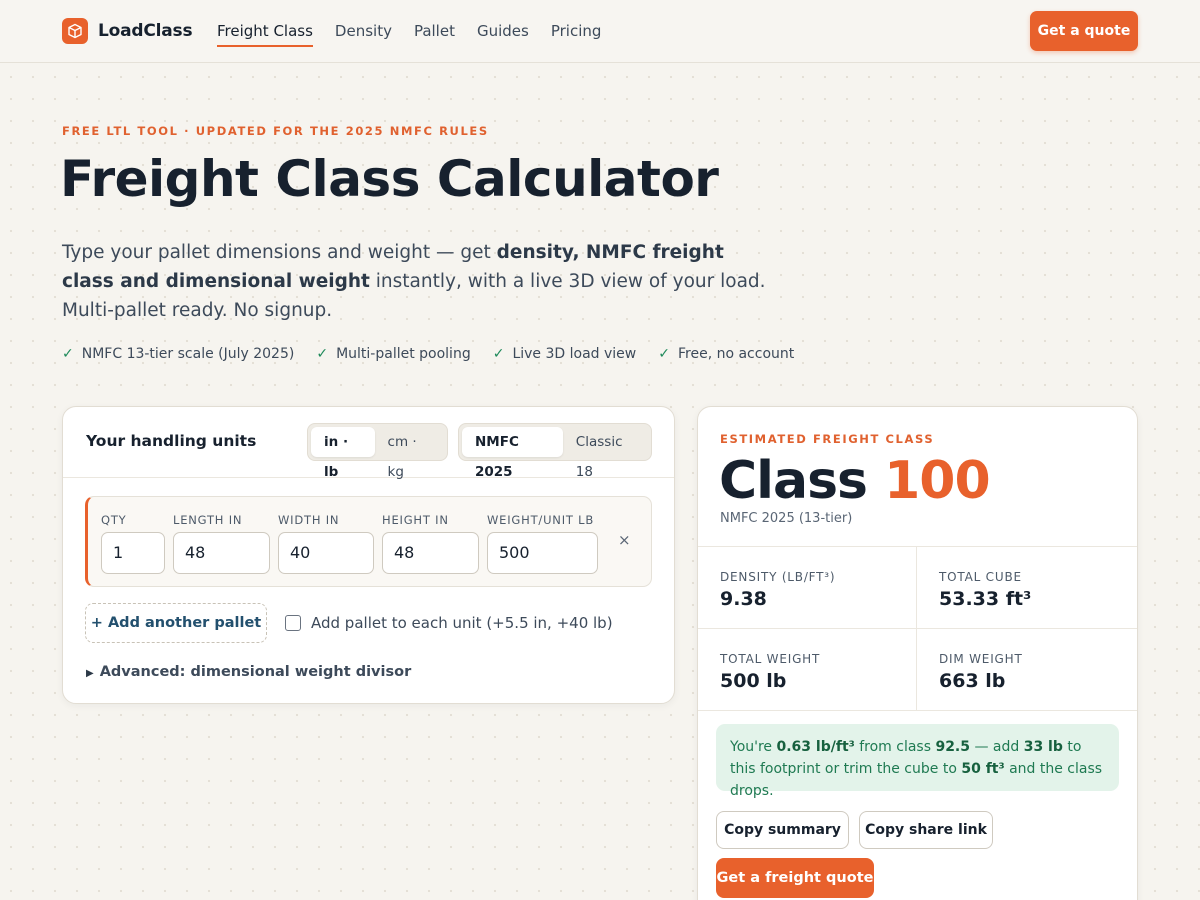 The height and width of the screenshot is (900, 1200). Describe the element at coordinates (981, 659) in the screenshot. I see `metric-label: DIM WEIGHT` at that location.